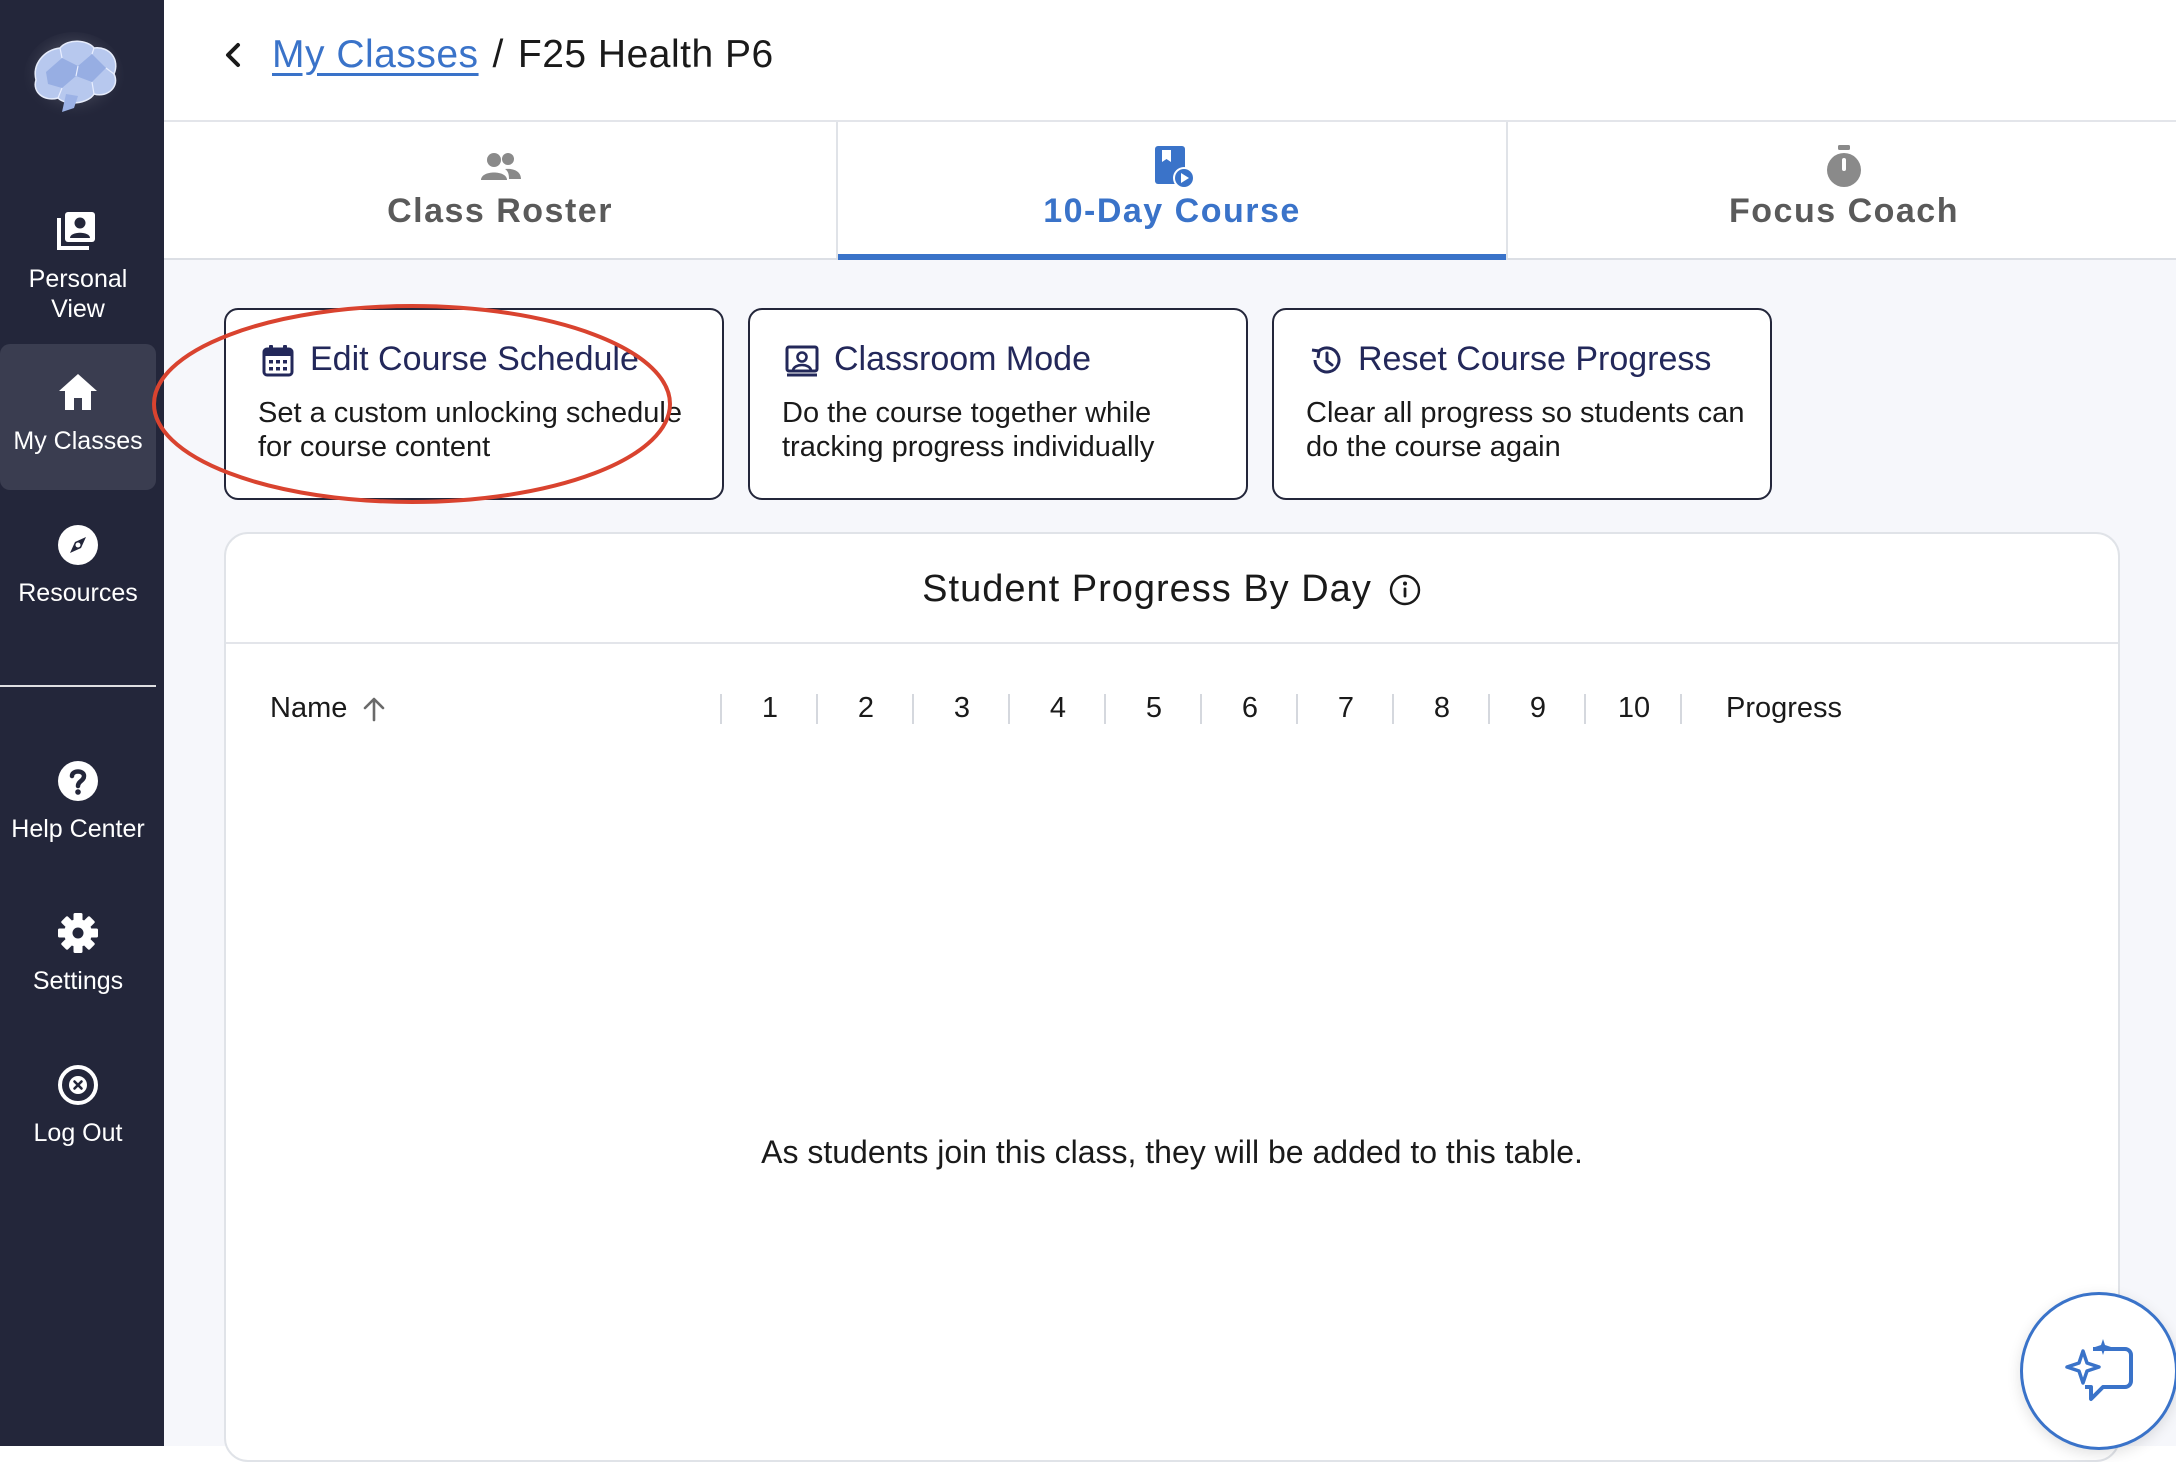 The width and height of the screenshot is (2176, 1462). I want to click on close-circle-icon, so click(78, 1085).